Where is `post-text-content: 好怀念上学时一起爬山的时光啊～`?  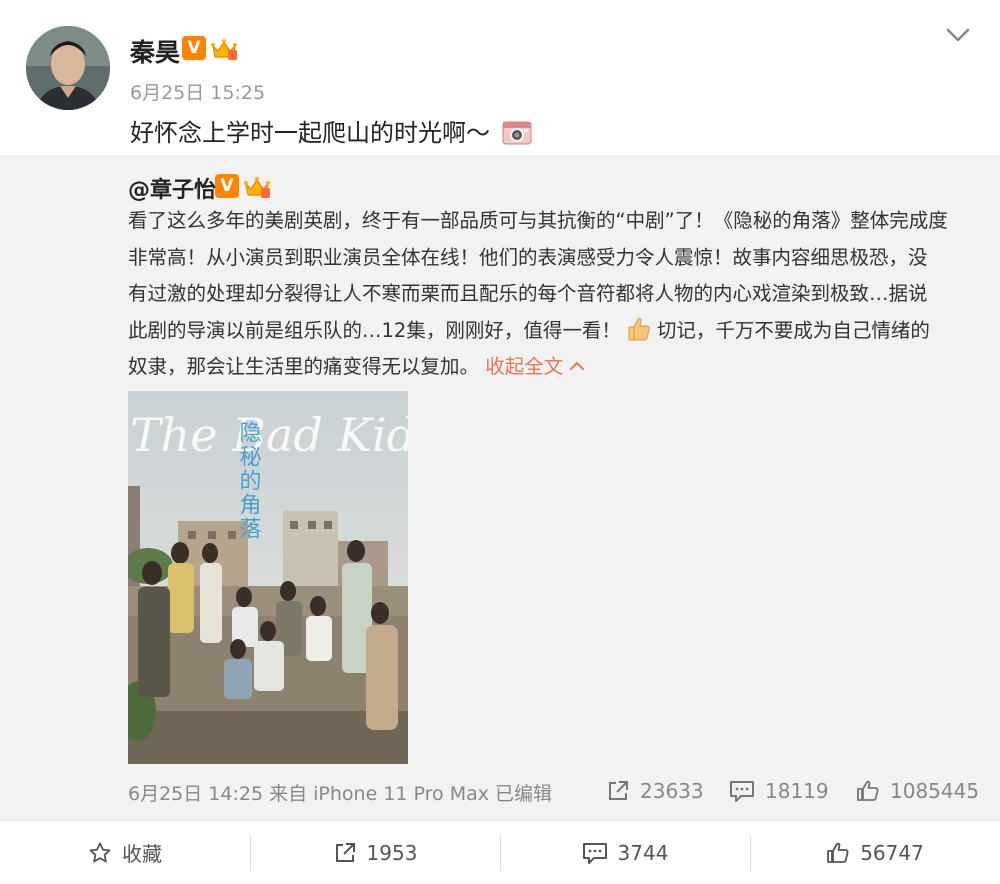 post-text-content: 好怀念上学时一起爬山的时光啊～ is located at coordinates (310, 133).